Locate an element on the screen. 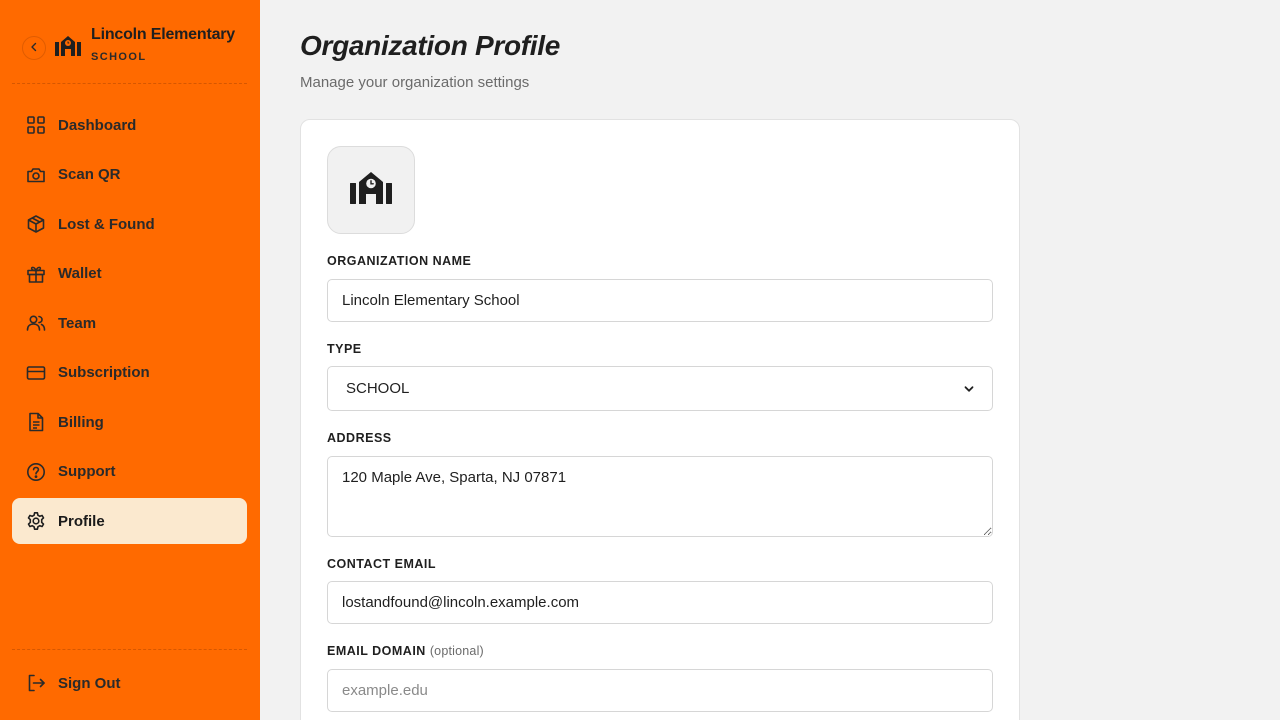 The image size is (1280, 720). type-select: SCHOOL is located at coordinates (660, 388).